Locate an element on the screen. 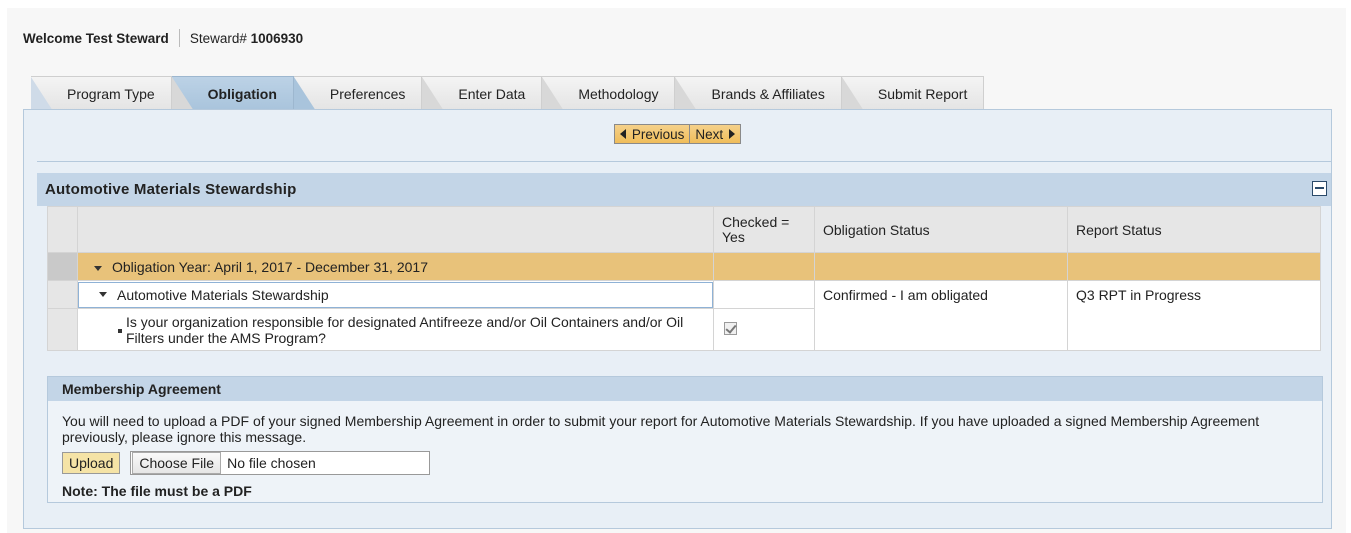  tab-label: Brands & Affiliates is located at coordinates (768, 93).